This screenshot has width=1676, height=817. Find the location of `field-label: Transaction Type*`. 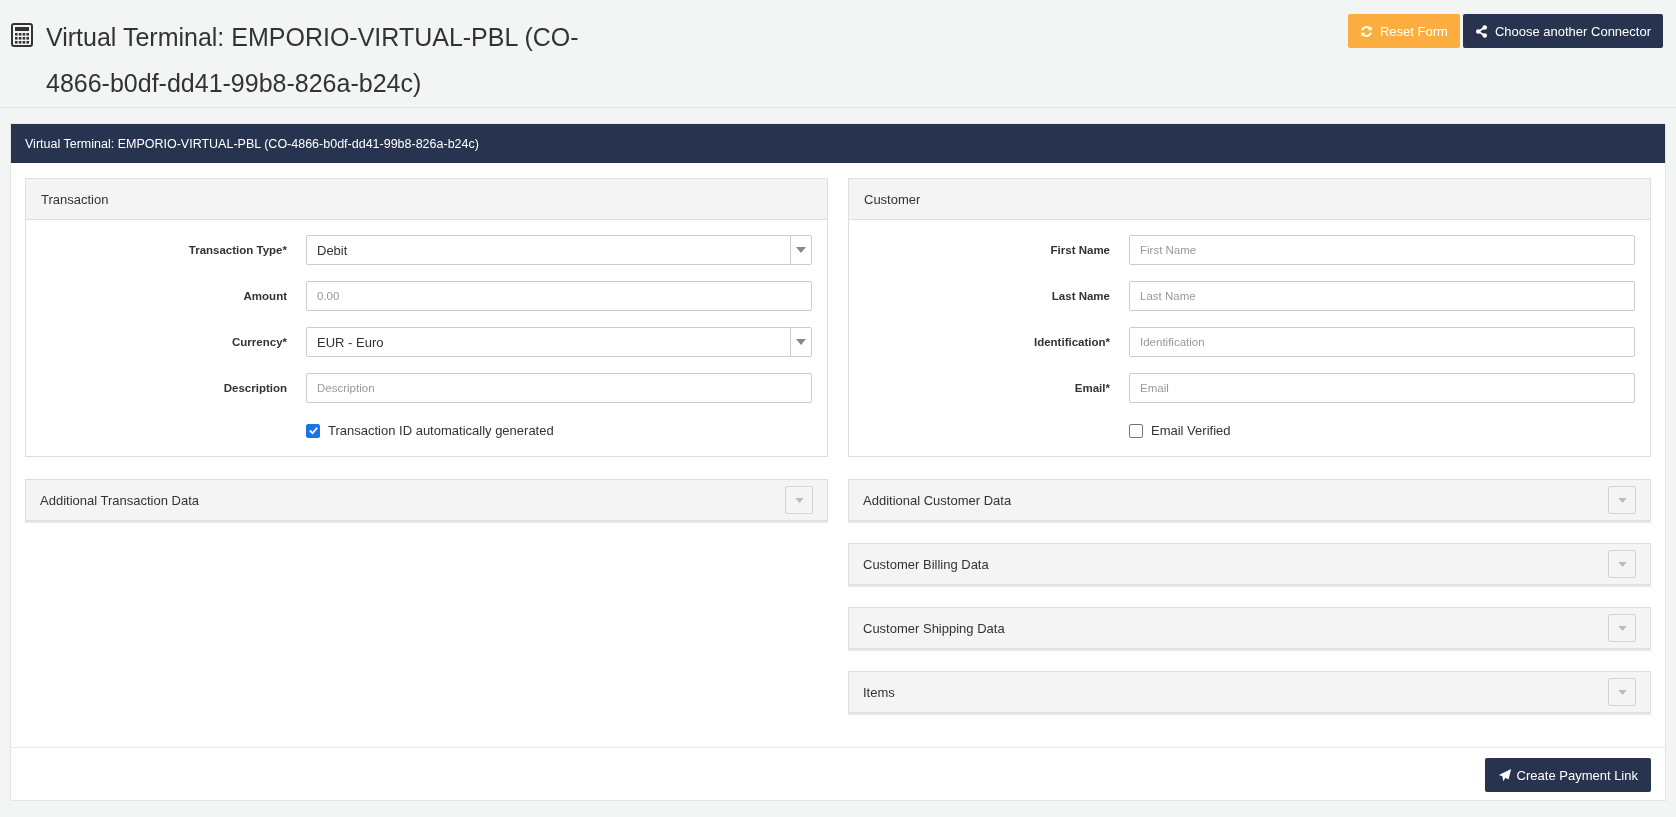

field-label: Transaction Type* is located at coordinates (237, 250).